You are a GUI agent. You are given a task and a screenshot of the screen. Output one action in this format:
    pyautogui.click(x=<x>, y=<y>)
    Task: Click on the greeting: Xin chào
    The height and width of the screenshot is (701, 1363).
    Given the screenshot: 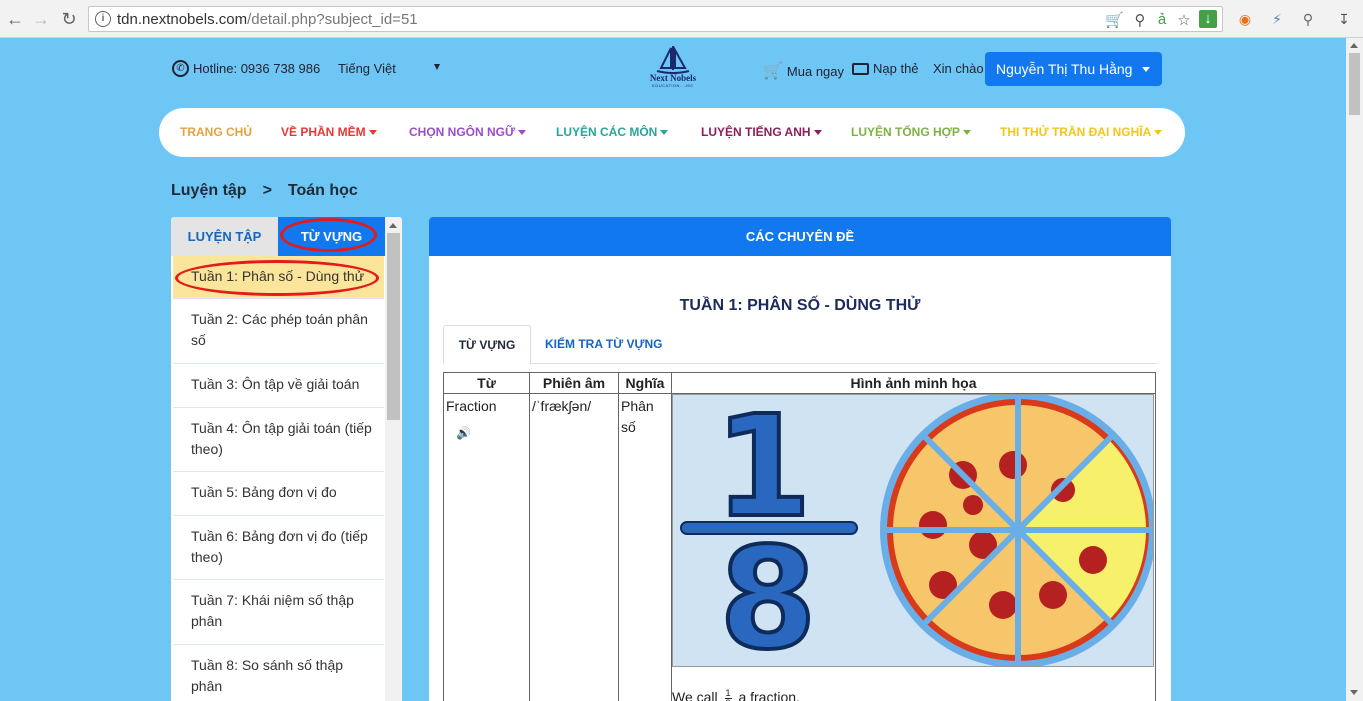 What is the action you would take?
    pyautogui.click(x=958, y=68)
    